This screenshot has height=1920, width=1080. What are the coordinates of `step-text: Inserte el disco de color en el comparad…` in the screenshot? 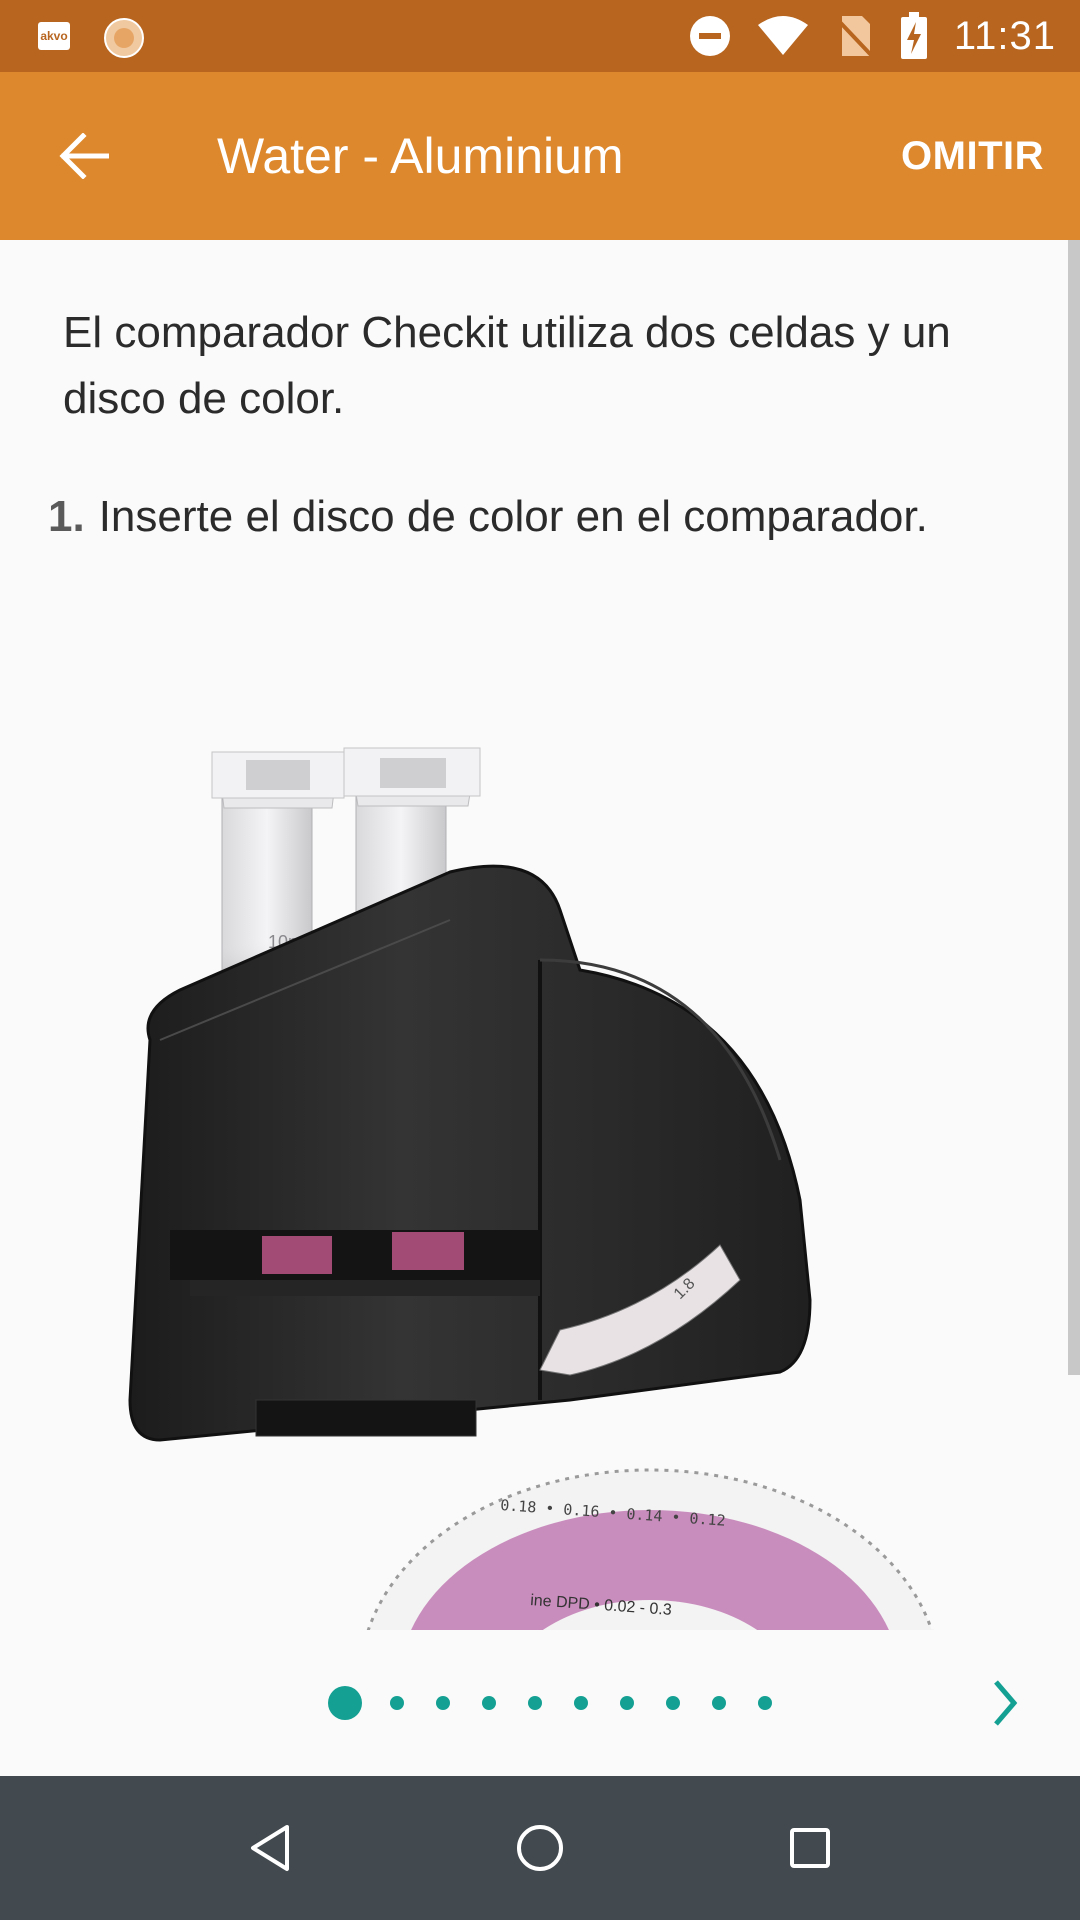 It's located at (513, 516).